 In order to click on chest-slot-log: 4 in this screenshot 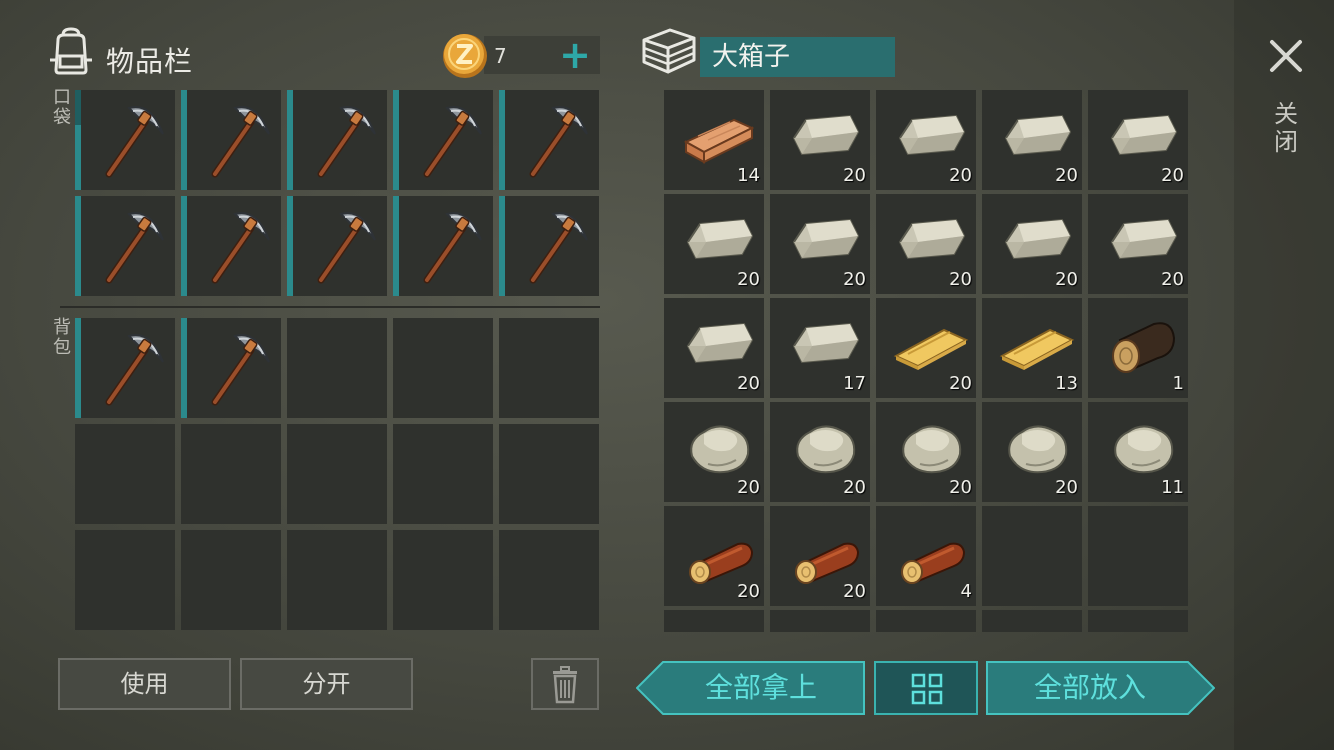, I will do `click(926, 556)`.